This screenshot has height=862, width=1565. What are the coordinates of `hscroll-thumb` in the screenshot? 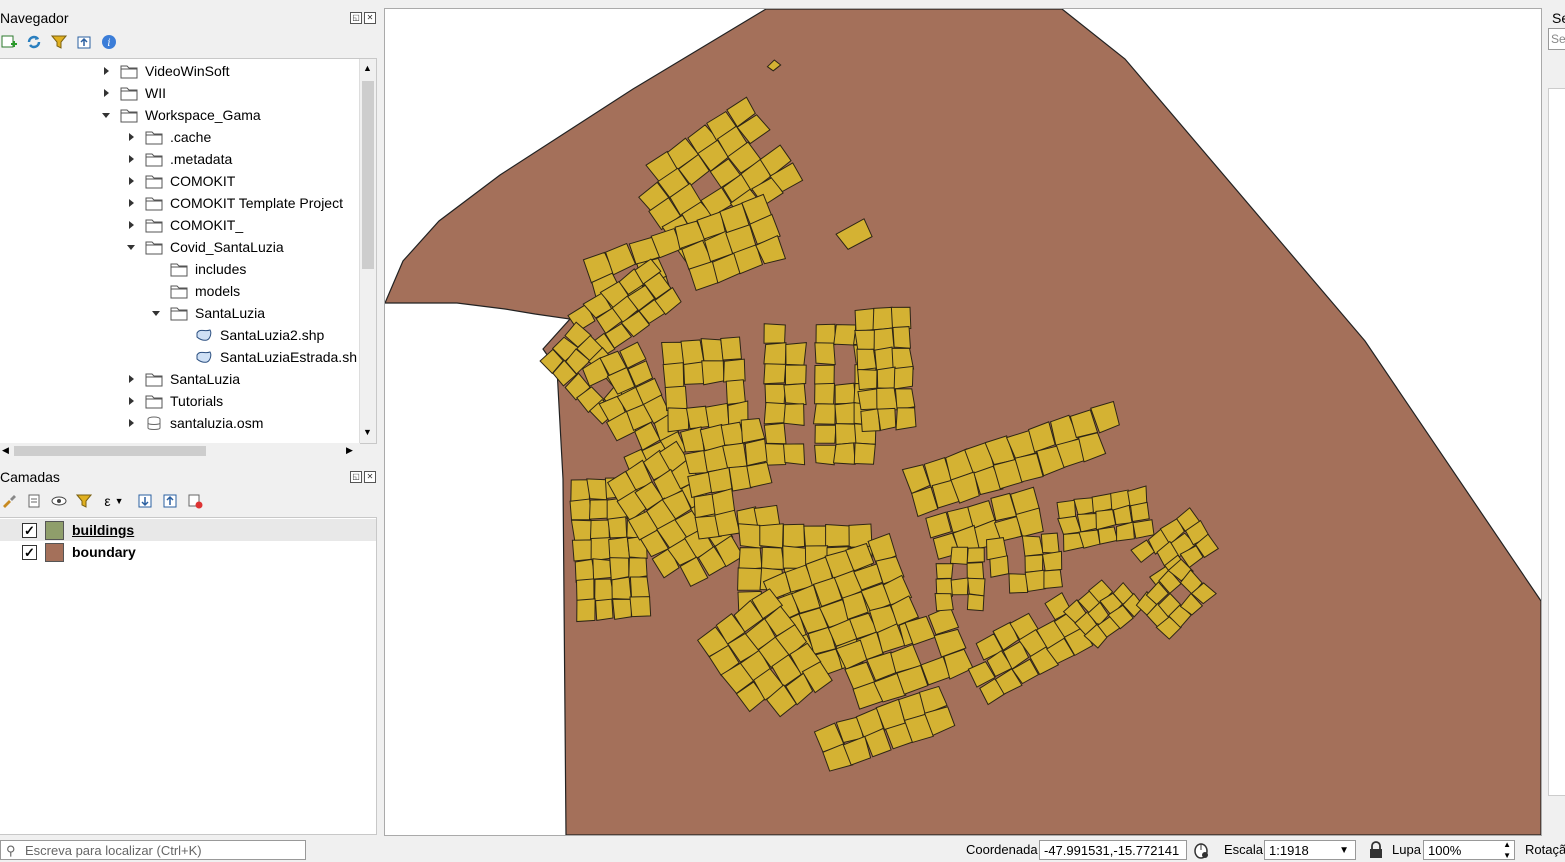 It's located at (110, 451).